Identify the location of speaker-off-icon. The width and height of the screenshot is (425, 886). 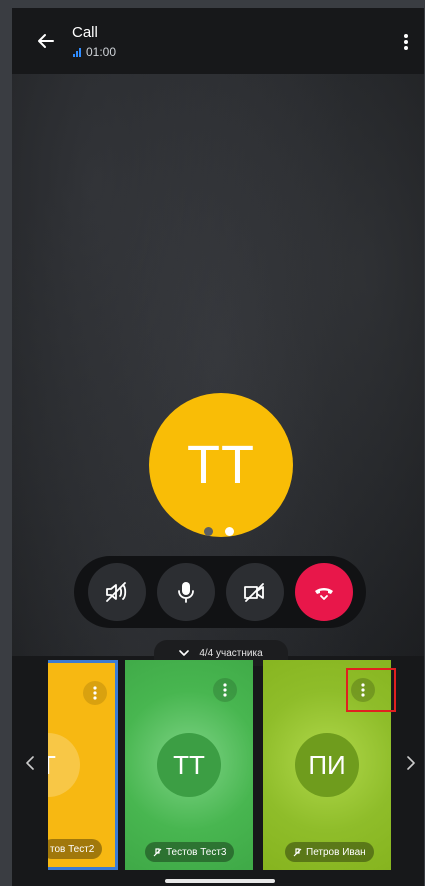
(115, 592).